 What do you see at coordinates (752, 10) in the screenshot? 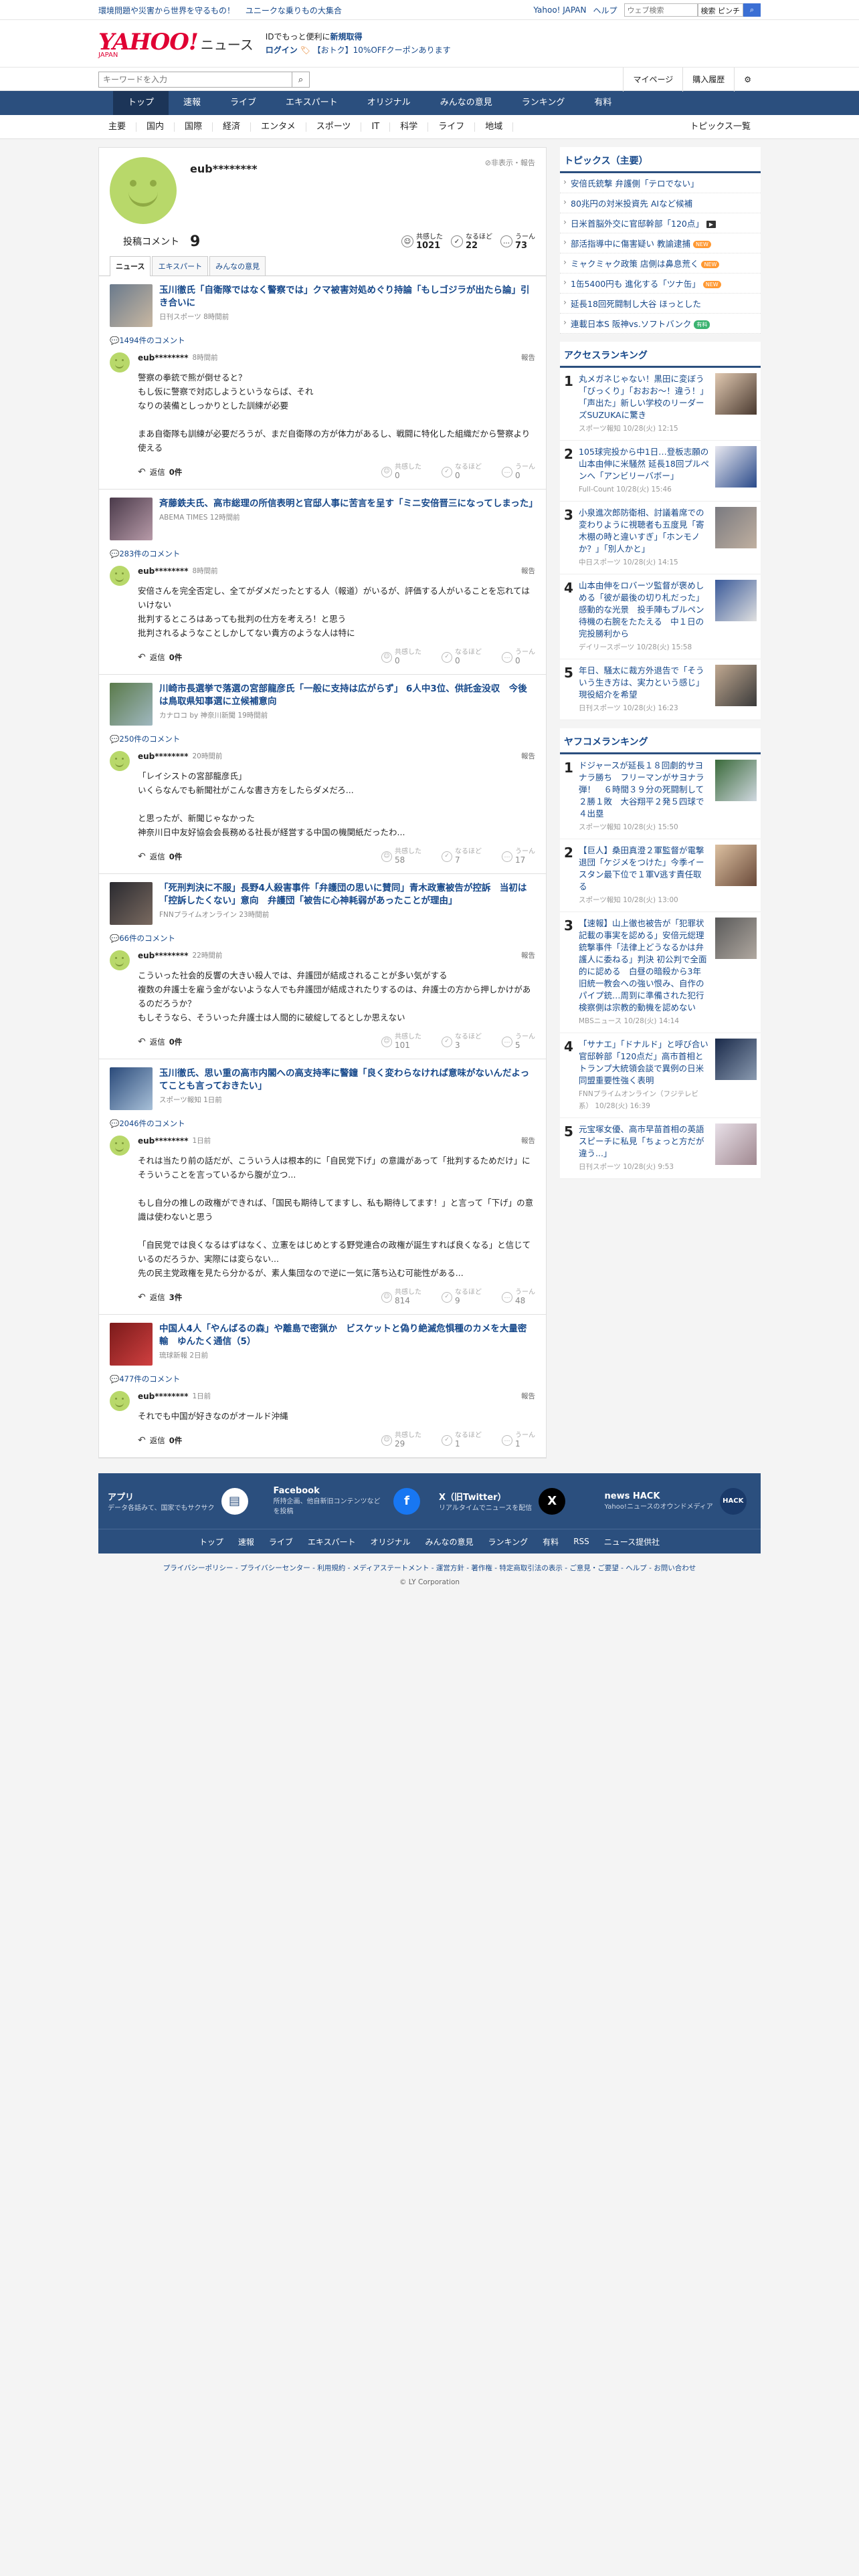
I see `web-search-button: ⌕` at bounding box center [752, 10].